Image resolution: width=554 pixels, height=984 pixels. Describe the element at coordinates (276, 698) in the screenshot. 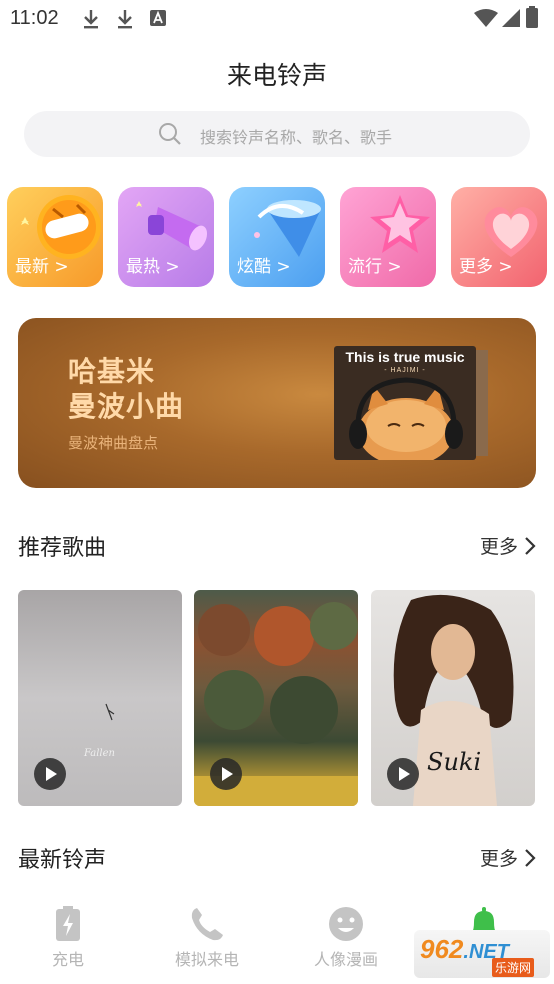

I see `song-card` at that location.